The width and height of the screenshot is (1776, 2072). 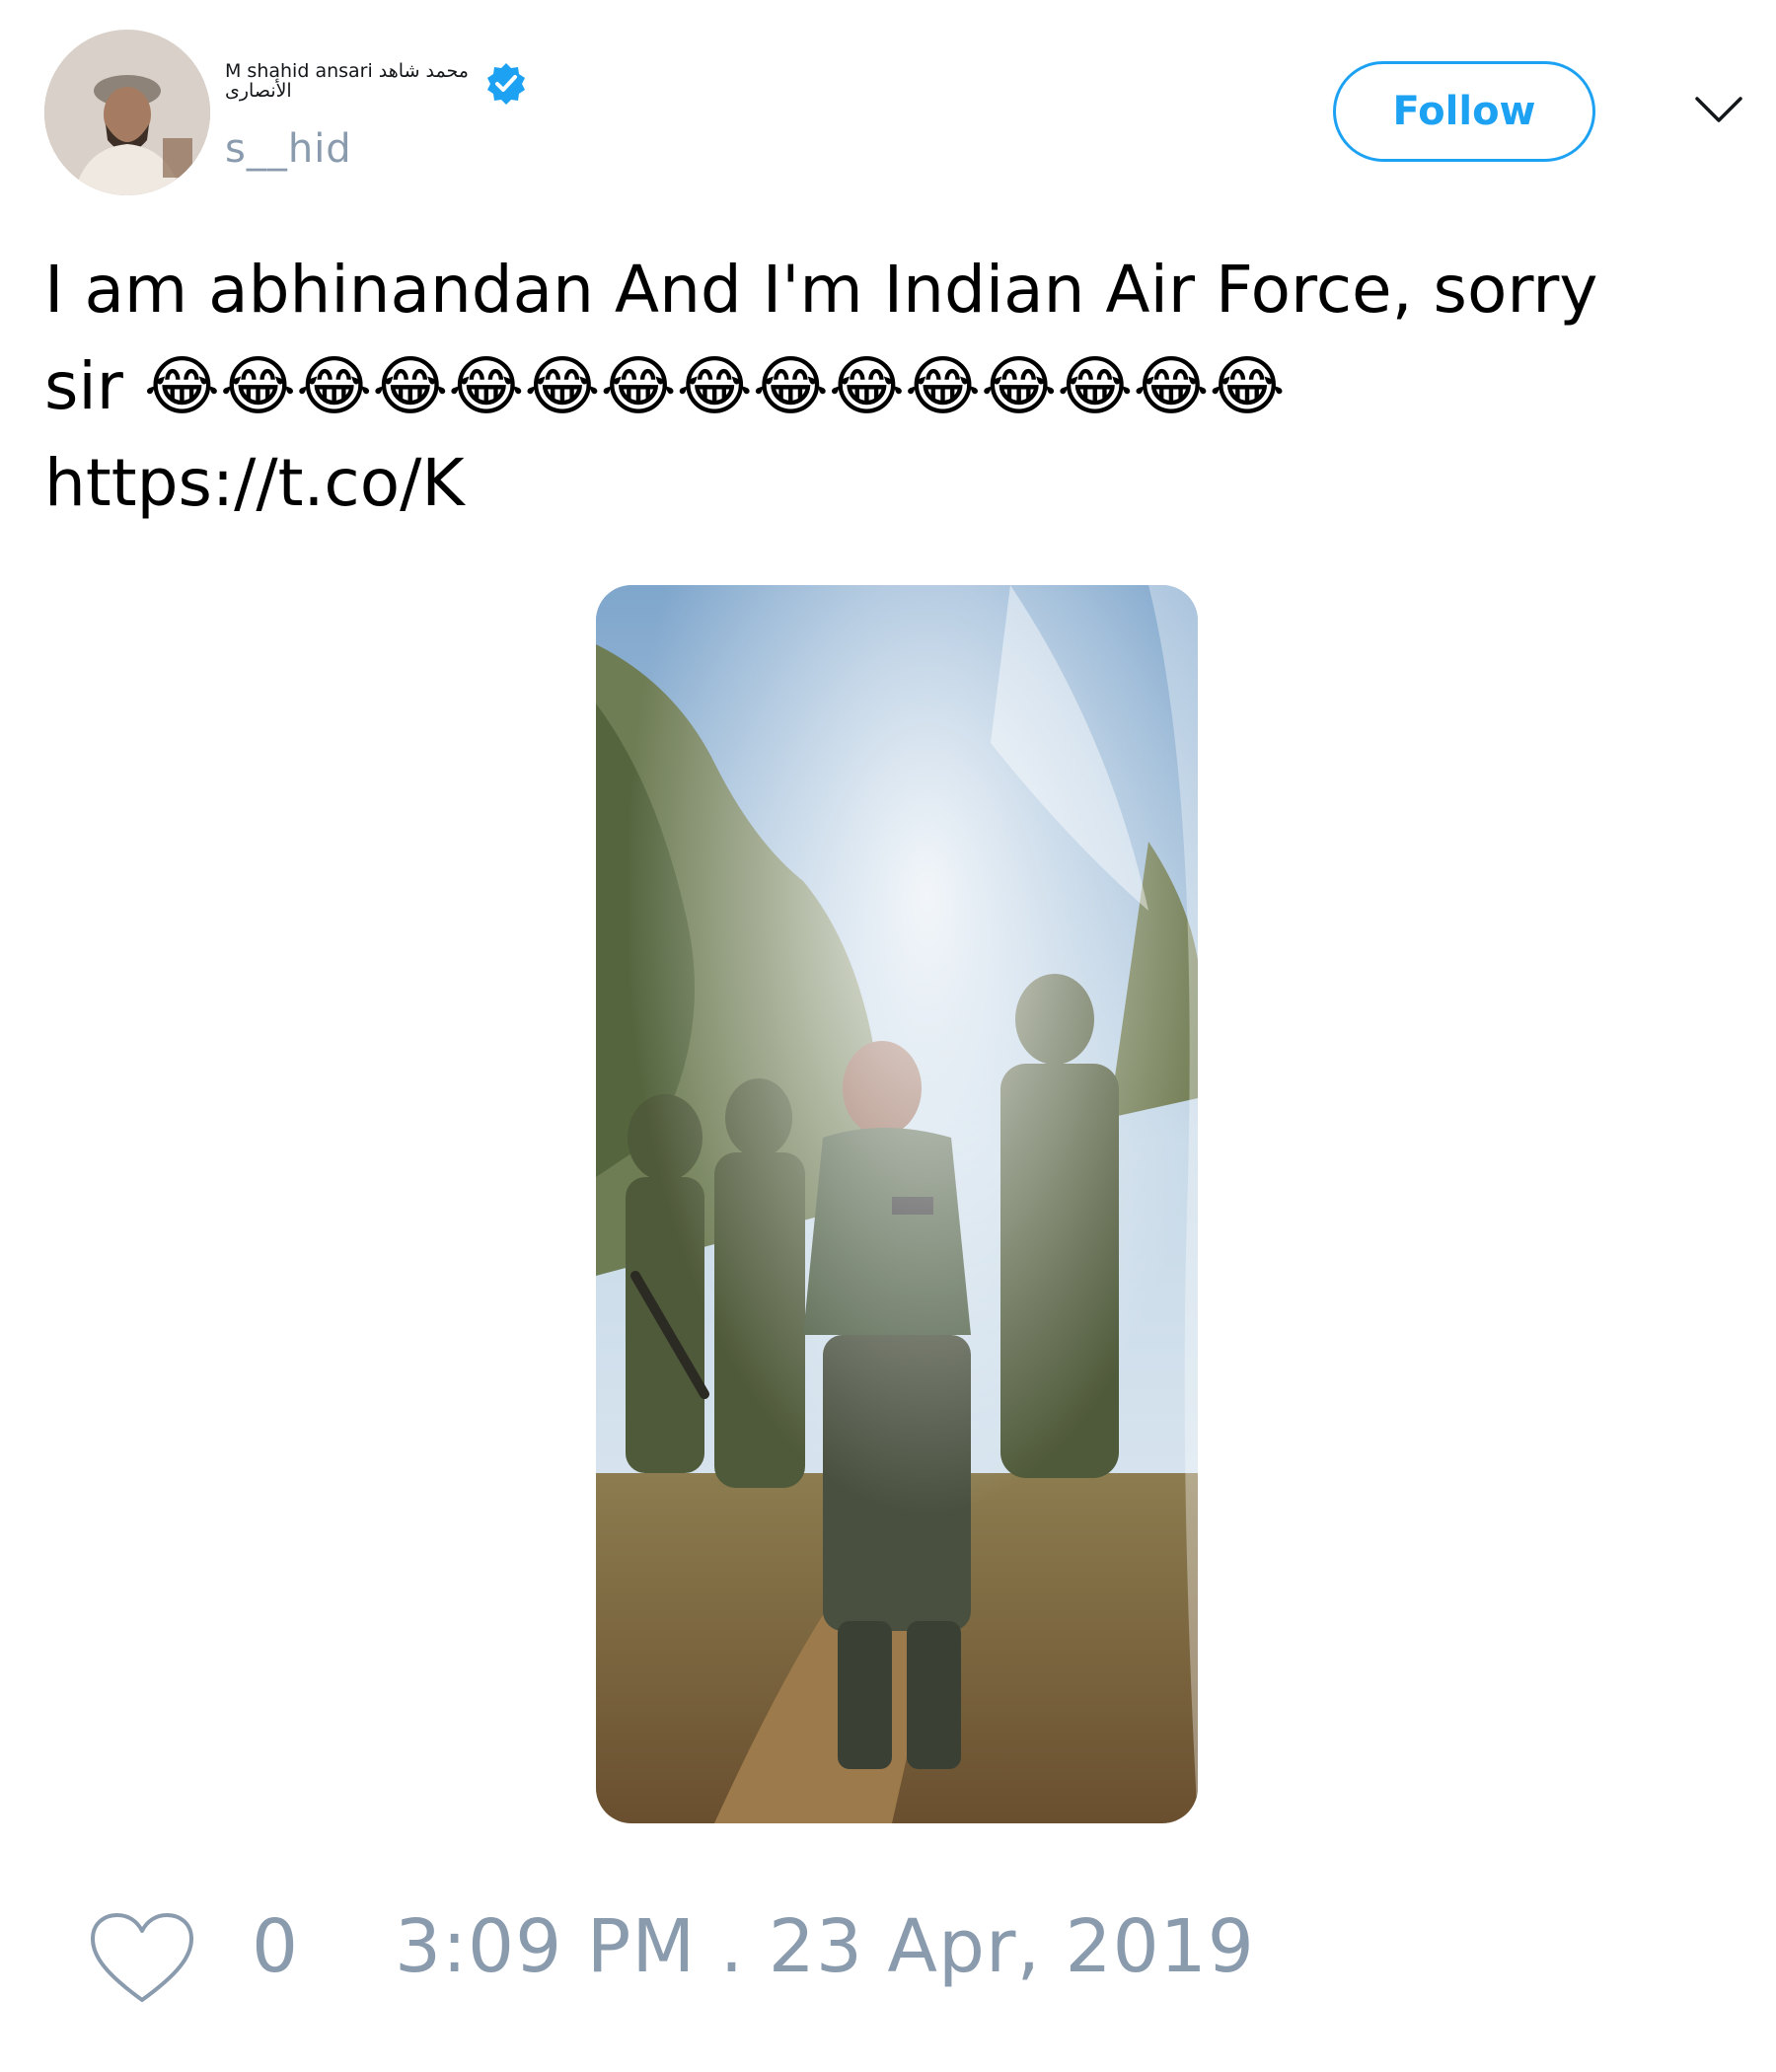 I want to click on verified-badge-icon, so click(x=506, y=84).